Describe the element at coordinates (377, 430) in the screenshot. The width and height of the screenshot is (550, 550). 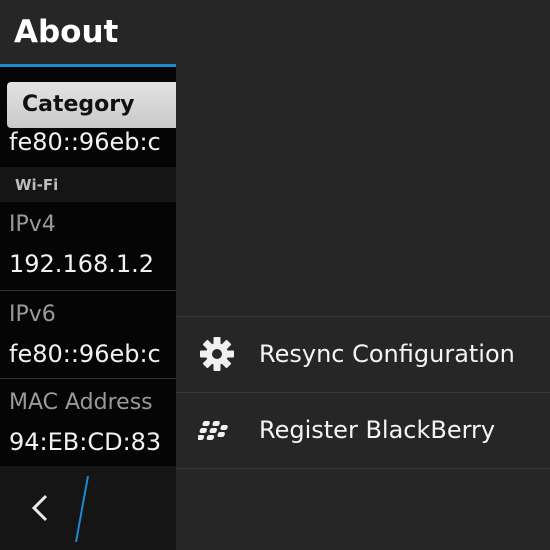
I see `register-blackberry-label: Register BlackBerry` at that location.